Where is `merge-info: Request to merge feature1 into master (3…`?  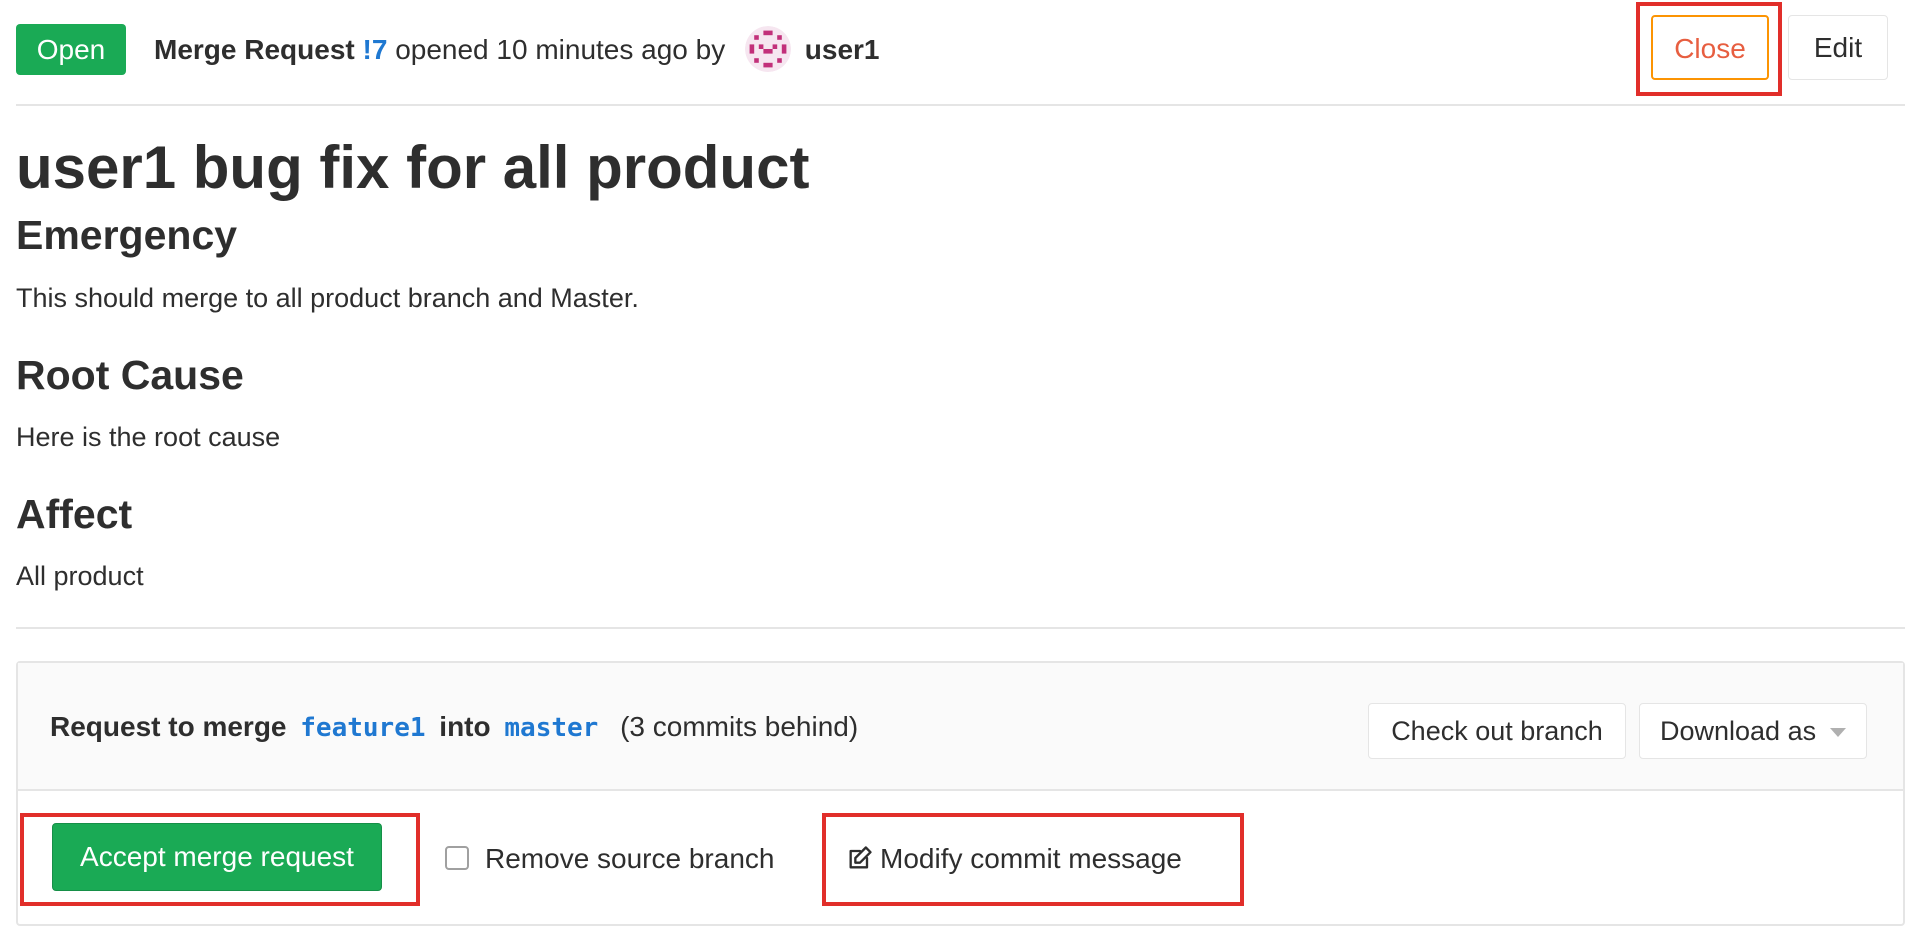 merge-info: Request to merge feature1 into master (3… is located at coordinates (454, 727).